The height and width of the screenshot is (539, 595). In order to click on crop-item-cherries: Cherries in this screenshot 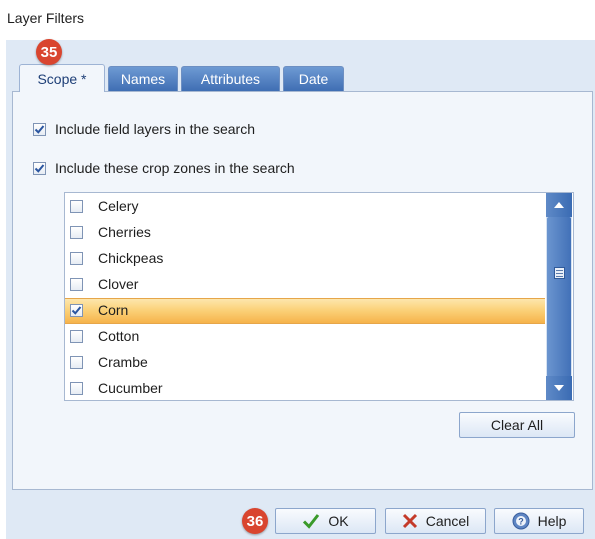, I will do `click(305, 233)`.